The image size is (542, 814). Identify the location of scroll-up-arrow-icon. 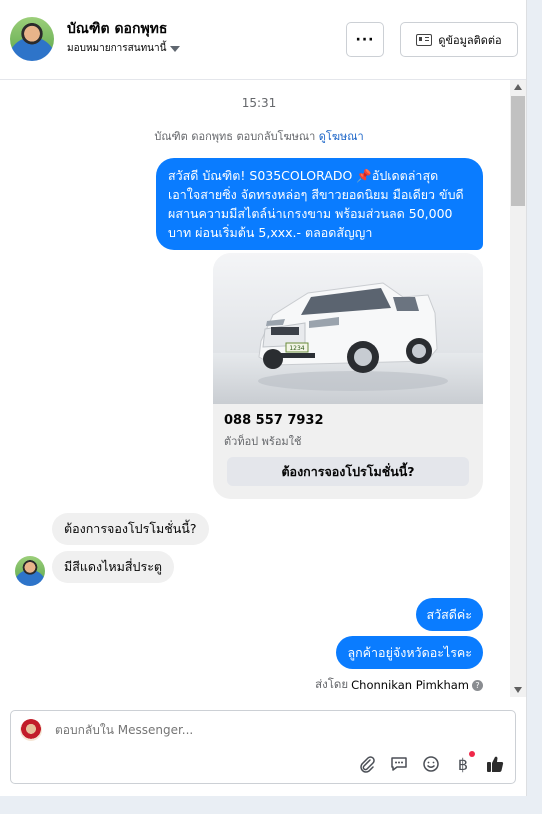
(518, 87).